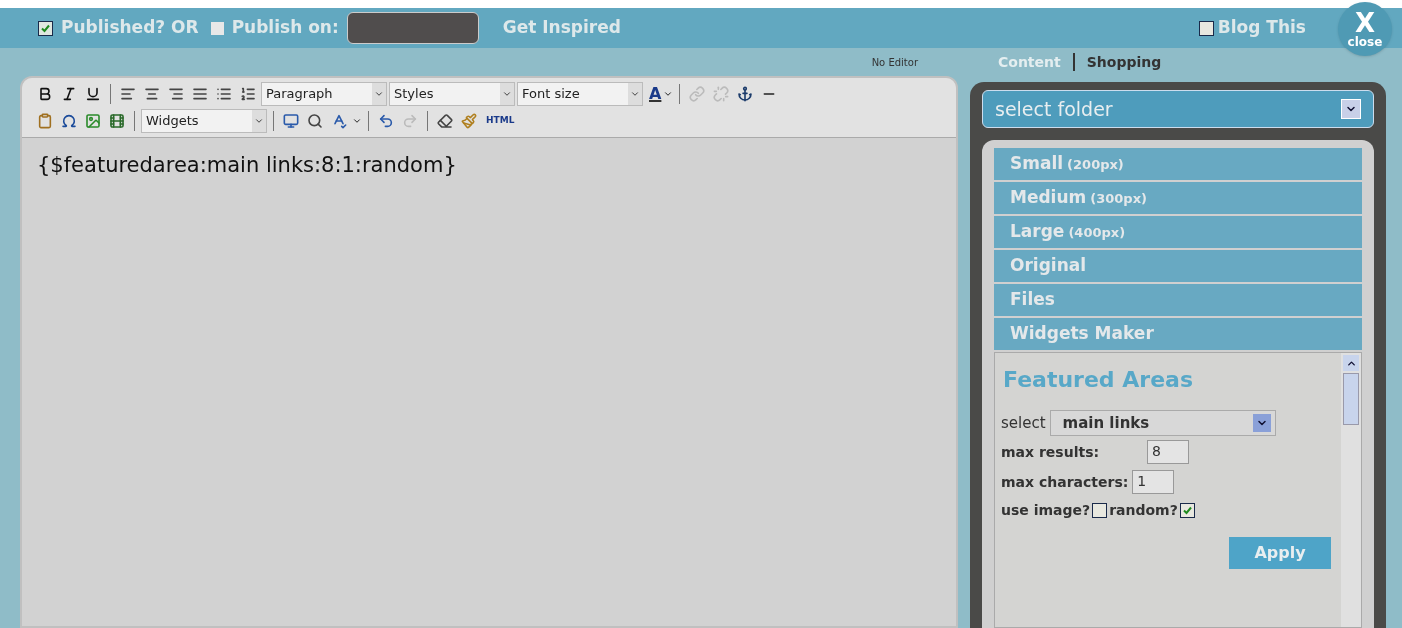 The height and width of the screenshot is (628, 1402). What do you see at coordinates (1351, 399) in the screenshot?
I see `scrollbar-thumb` at bounding box center [1351, 399].